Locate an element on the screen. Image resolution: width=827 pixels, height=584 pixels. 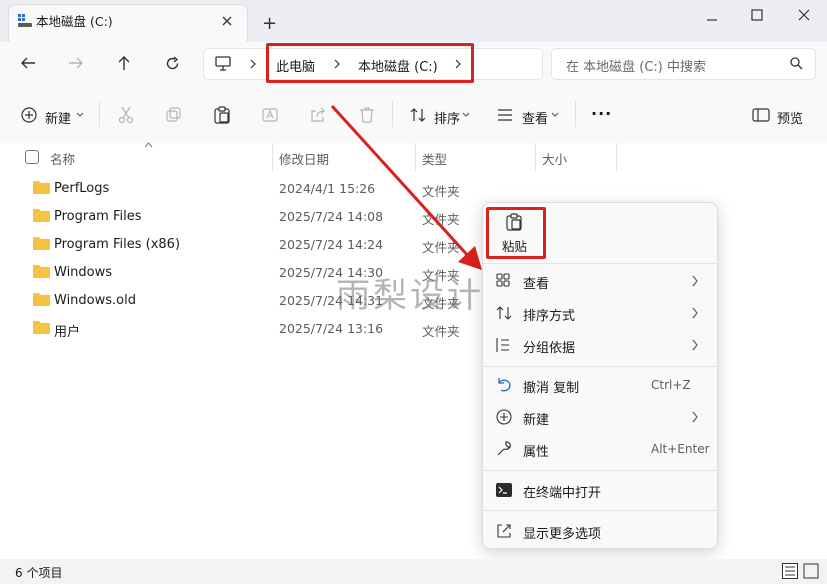
share-icon is located at coordinates (504, 531).